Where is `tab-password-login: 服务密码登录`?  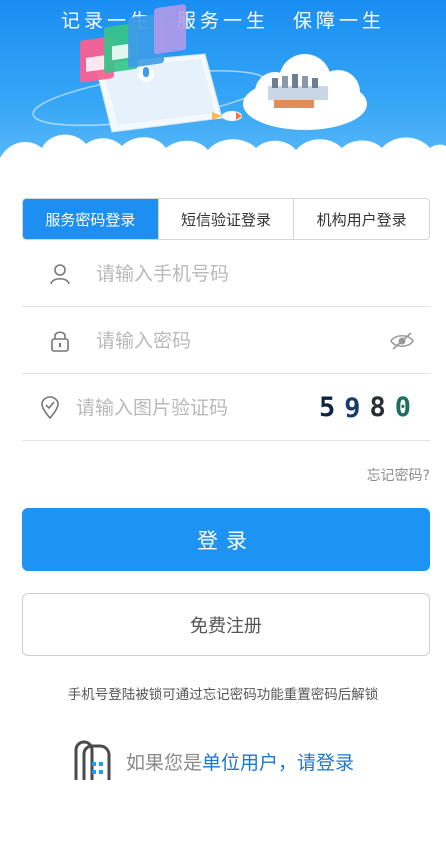
tab-password-login: 服务密码登录 is located at coordinates (90, 219).